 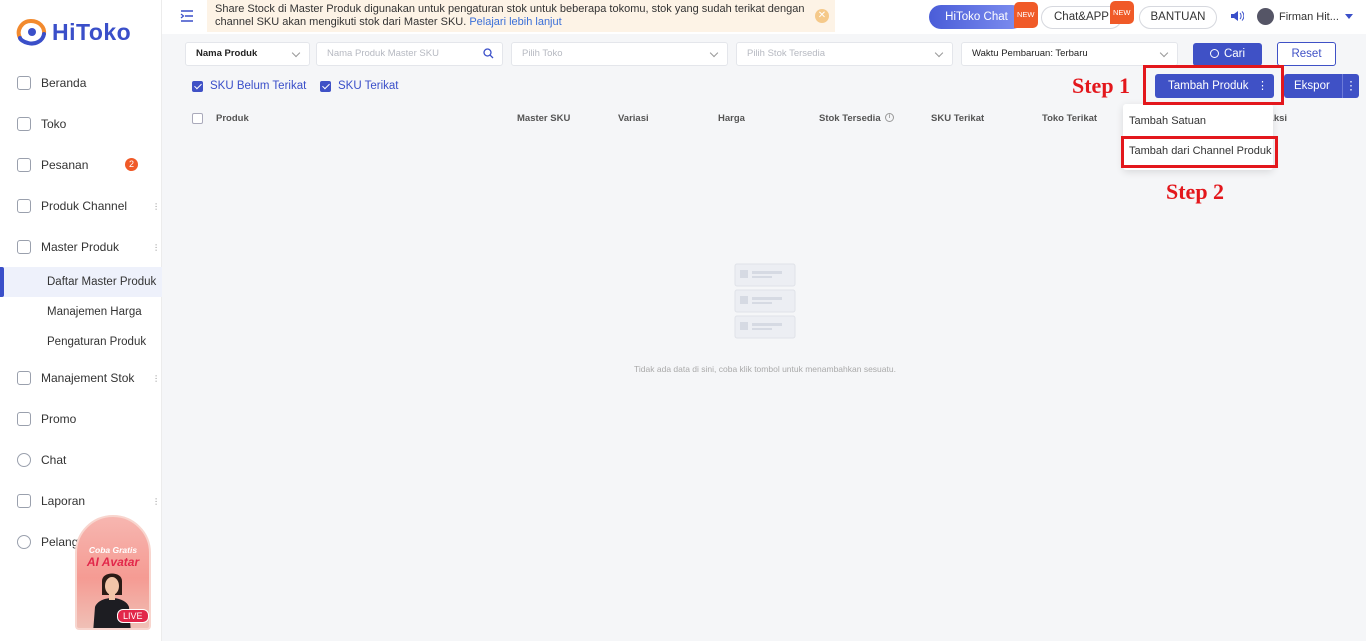 I want to click on search-input: Nama Produk Master SKU, so click(x=409, y=54).